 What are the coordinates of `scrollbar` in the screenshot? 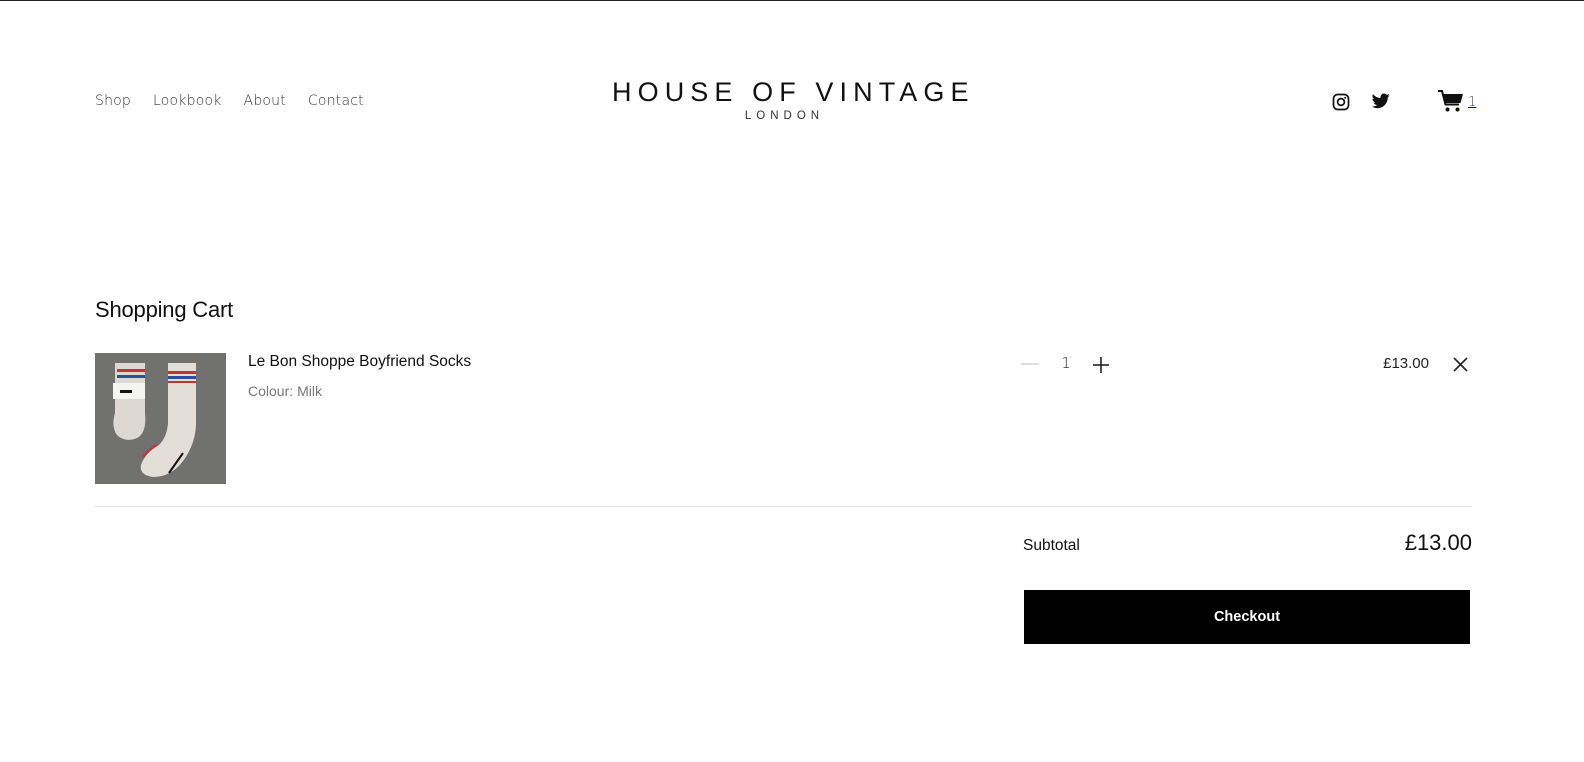 It's located at (1576, 381).